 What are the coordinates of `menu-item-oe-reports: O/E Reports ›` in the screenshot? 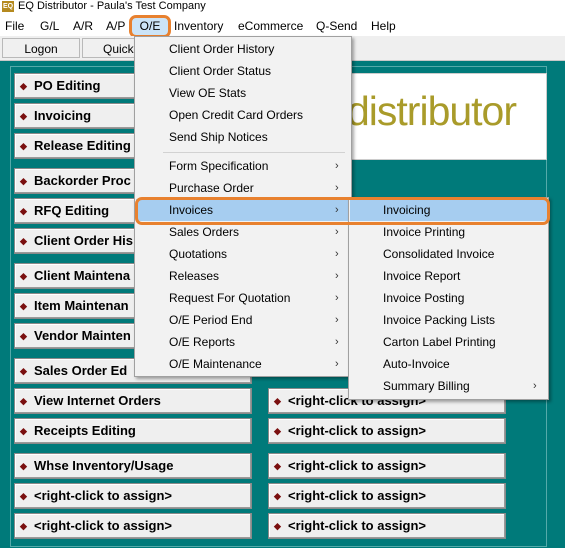 It's located at (243, 342).